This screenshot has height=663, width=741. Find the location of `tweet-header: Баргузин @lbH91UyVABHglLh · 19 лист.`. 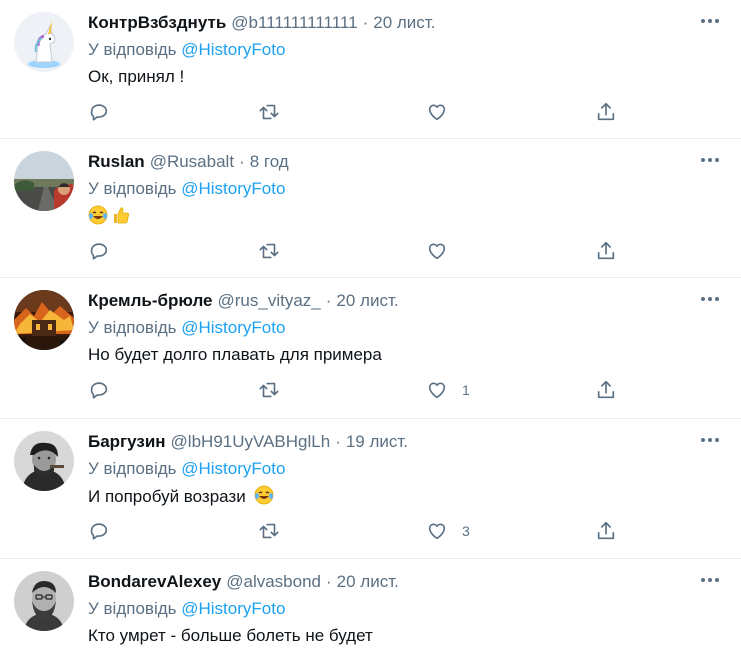

tweet-header: Баргузин @lbH91UyVABHglLh · 19 лист. is located at coordinates (248, 442).